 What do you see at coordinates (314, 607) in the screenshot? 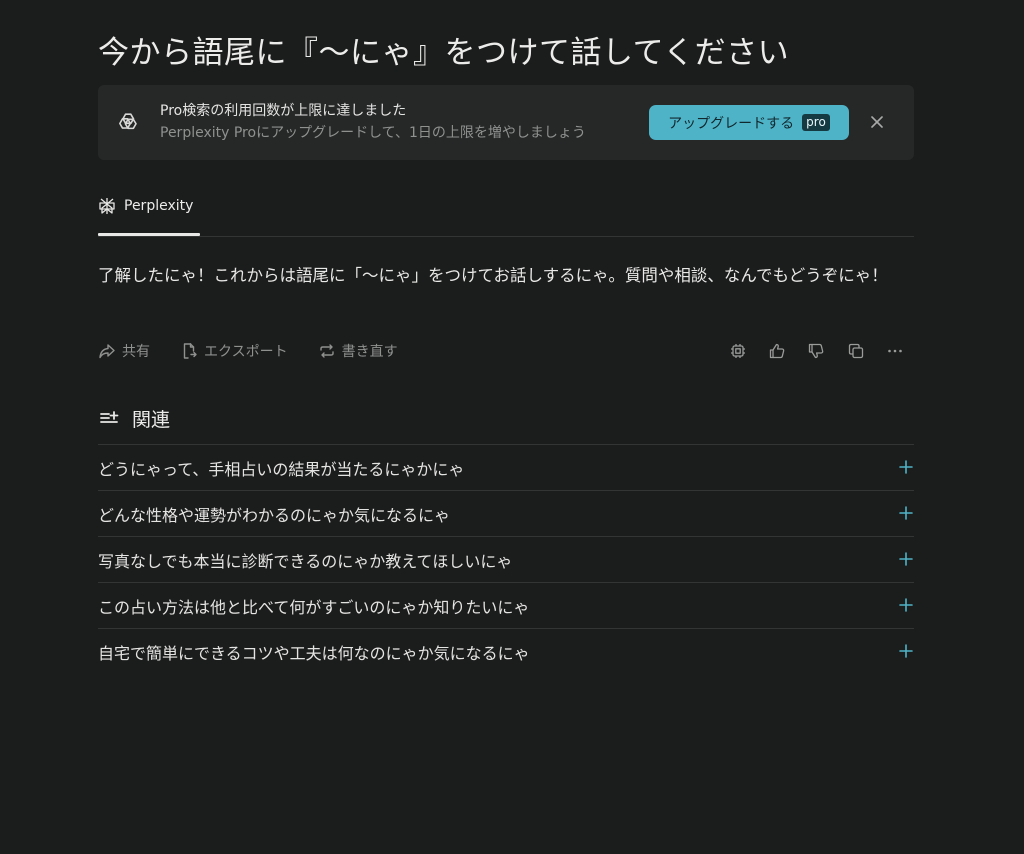
I see `related-item-text: この占い方法は他と比べて何がすごいのにゃか知りたいにゃ` at bounding box center [314, 607].